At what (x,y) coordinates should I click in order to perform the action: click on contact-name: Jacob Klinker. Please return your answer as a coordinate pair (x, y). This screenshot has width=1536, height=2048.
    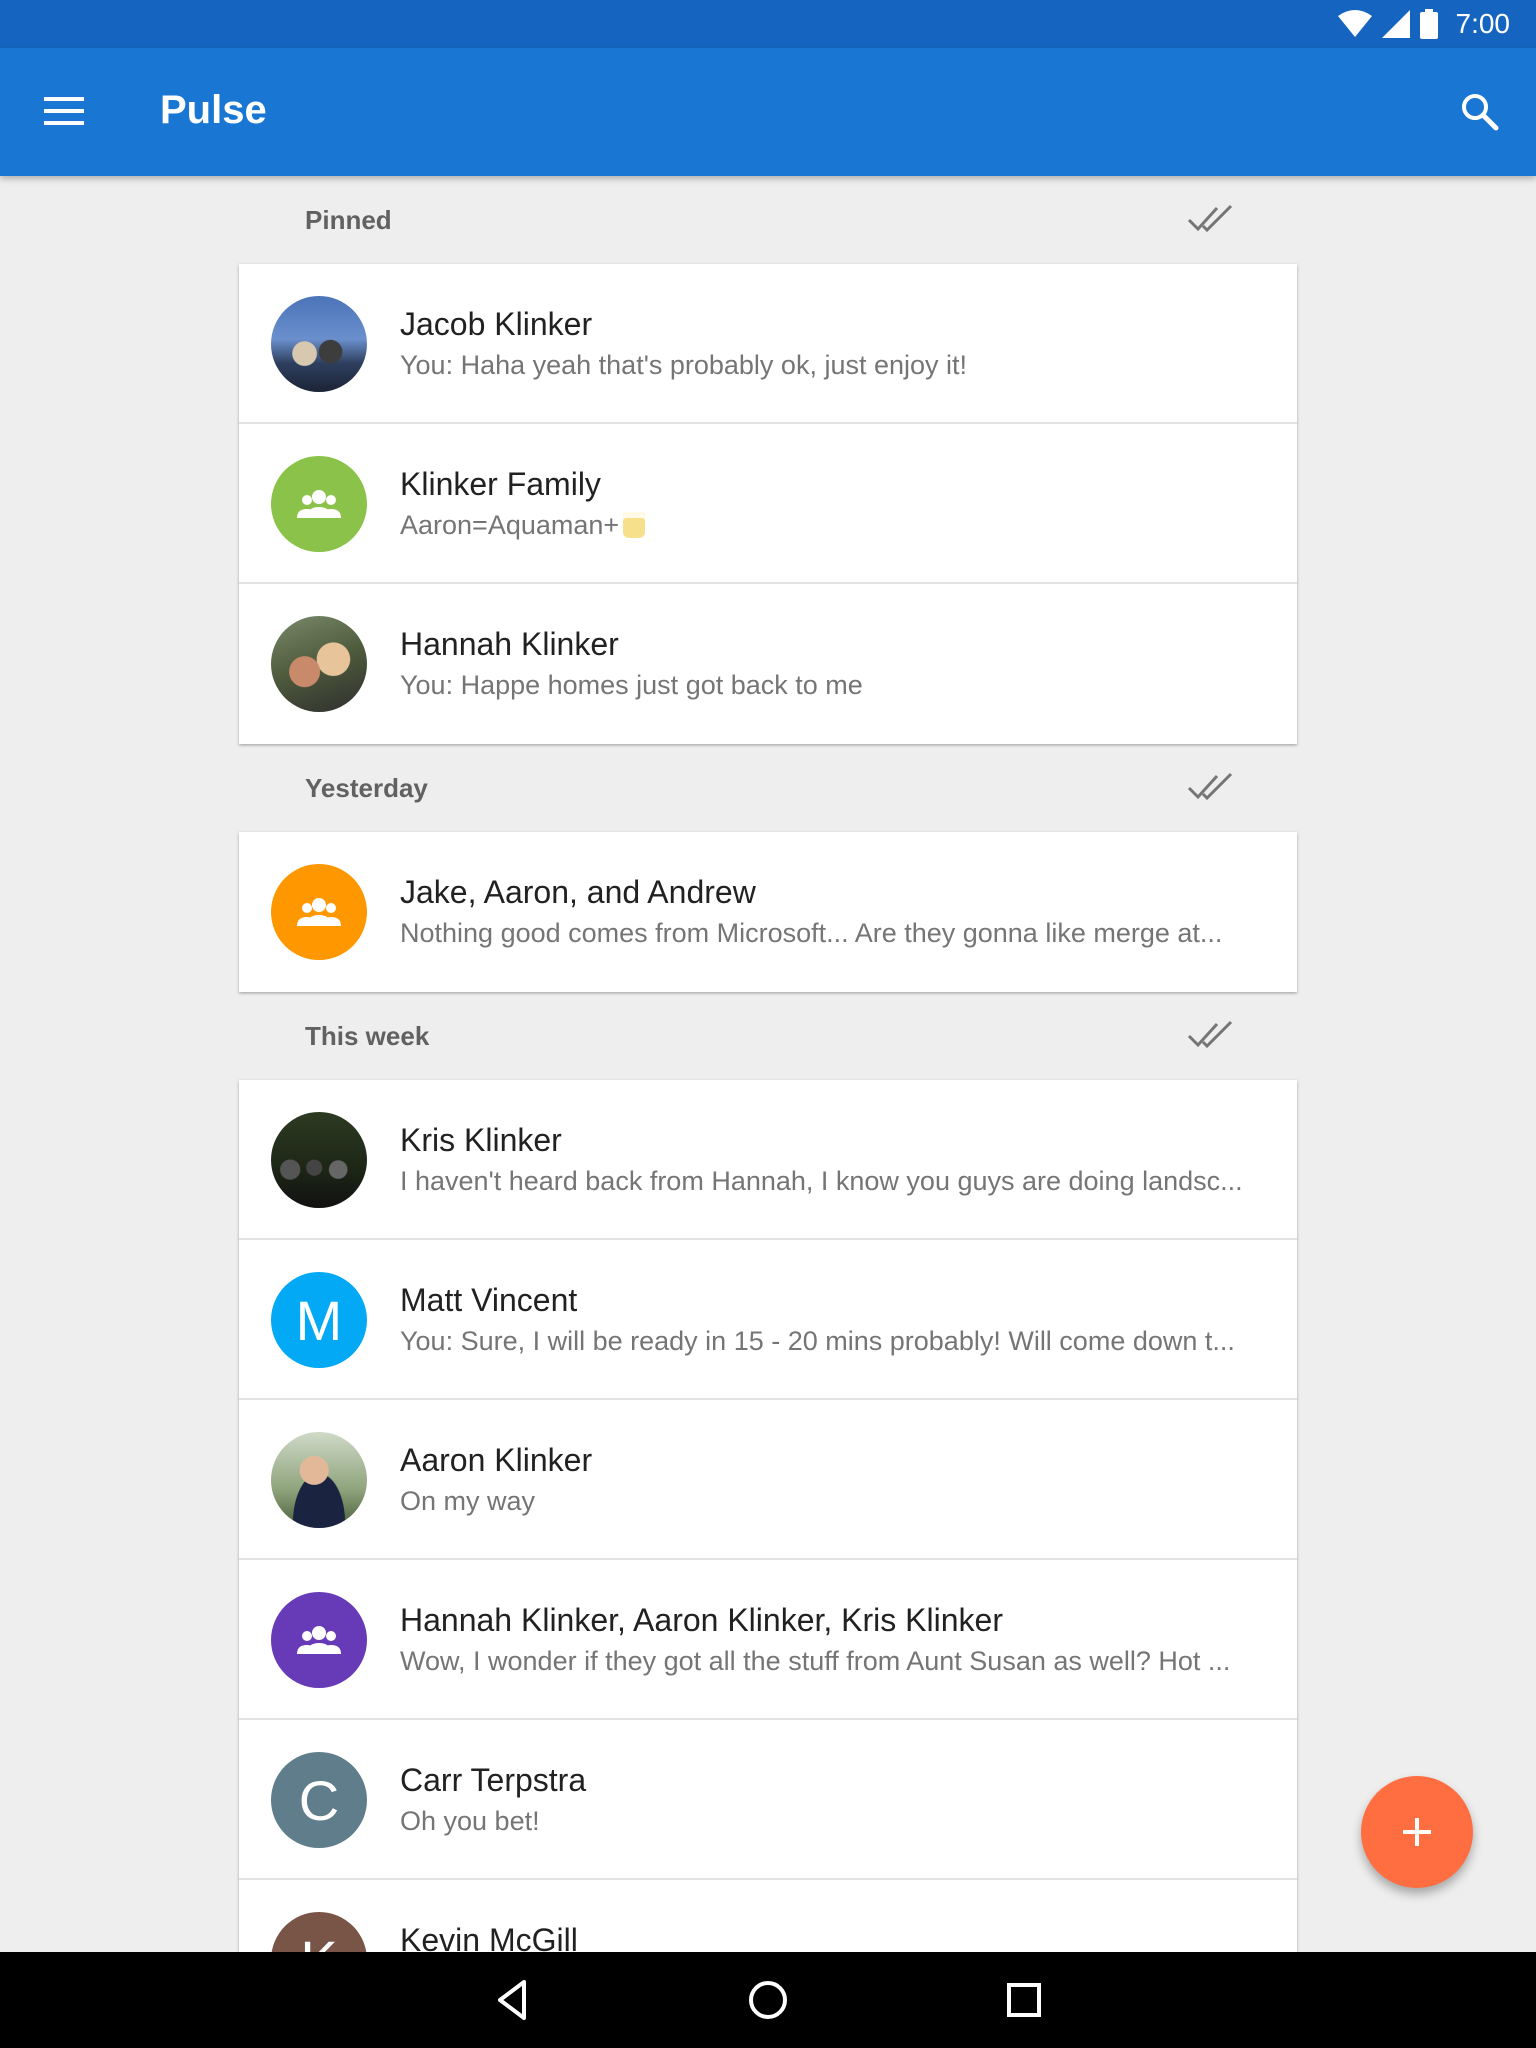
    Looking at the image, I should click on (496, 324).